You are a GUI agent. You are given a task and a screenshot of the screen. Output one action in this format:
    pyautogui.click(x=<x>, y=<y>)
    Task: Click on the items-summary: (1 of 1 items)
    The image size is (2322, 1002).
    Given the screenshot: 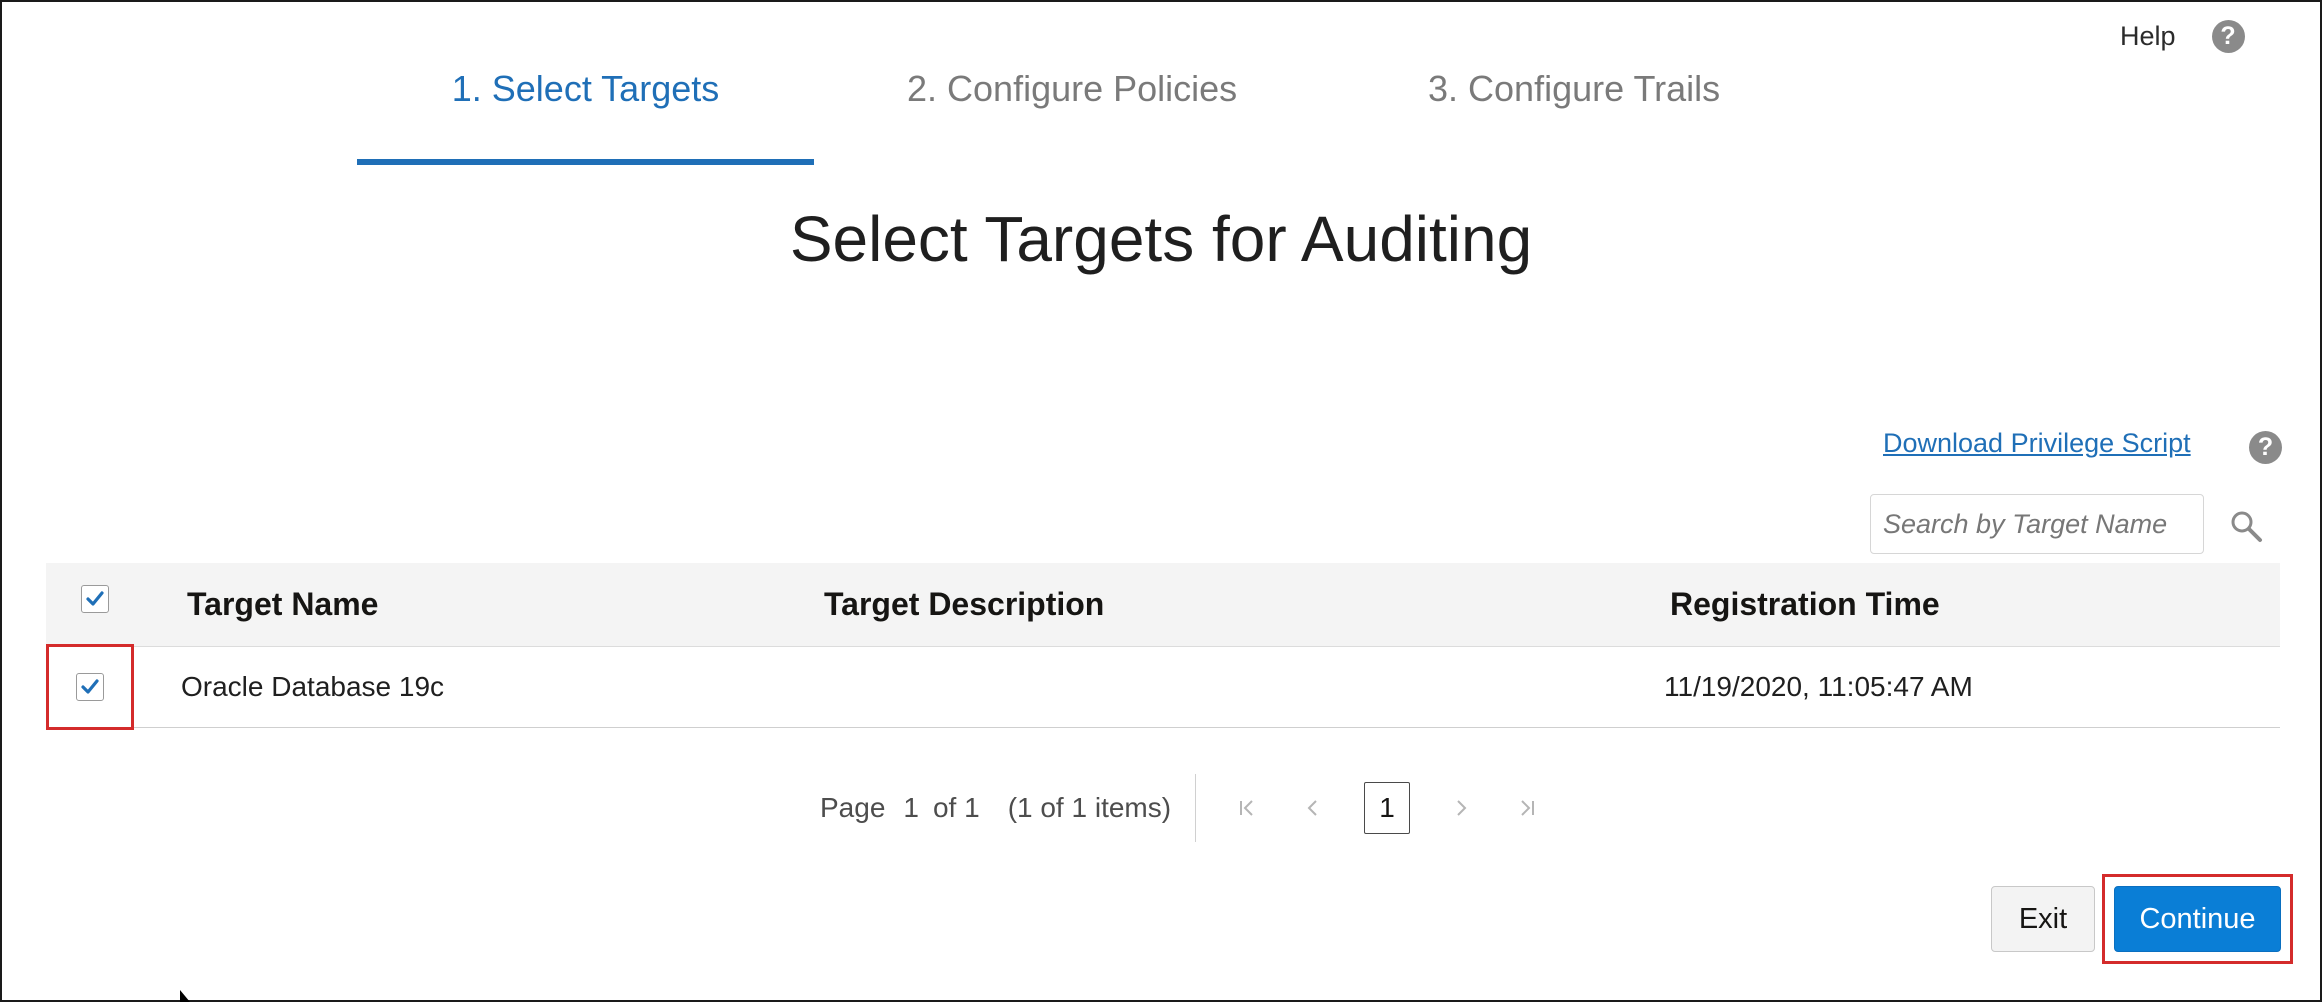 What is the action you would take?
    pyautogui.click(x=1089, y=807)
    